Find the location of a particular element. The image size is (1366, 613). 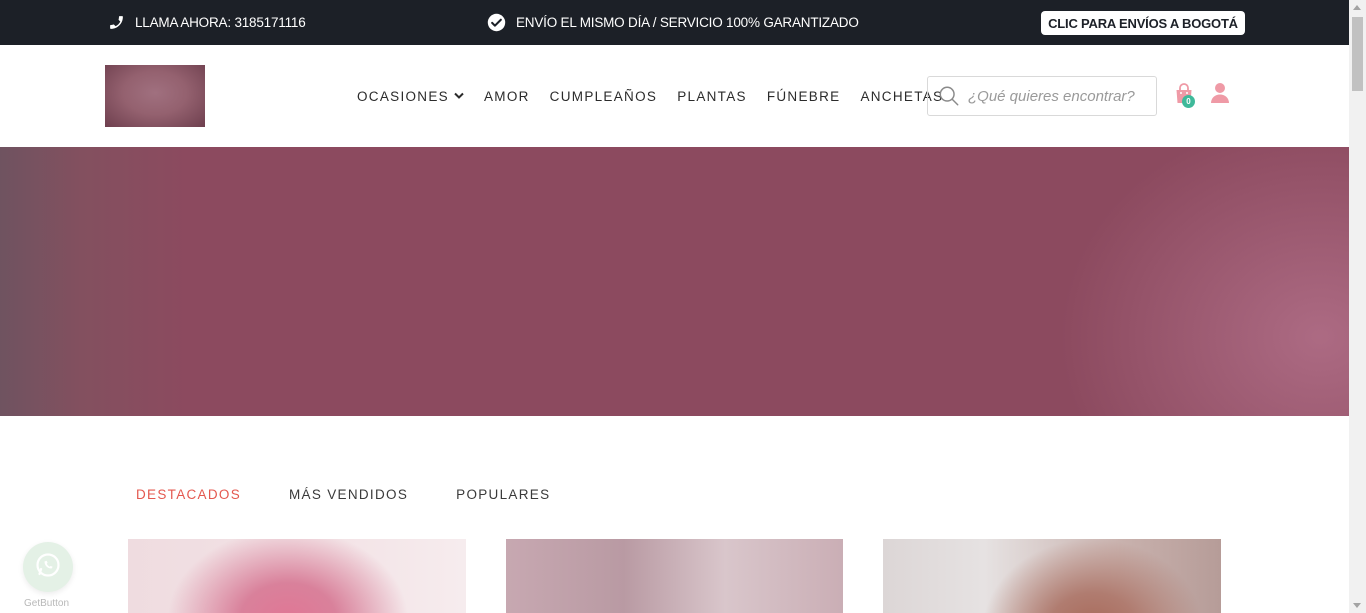

nav-item-label: CUMPLEAÑOS is located at coordinates (603, 96).